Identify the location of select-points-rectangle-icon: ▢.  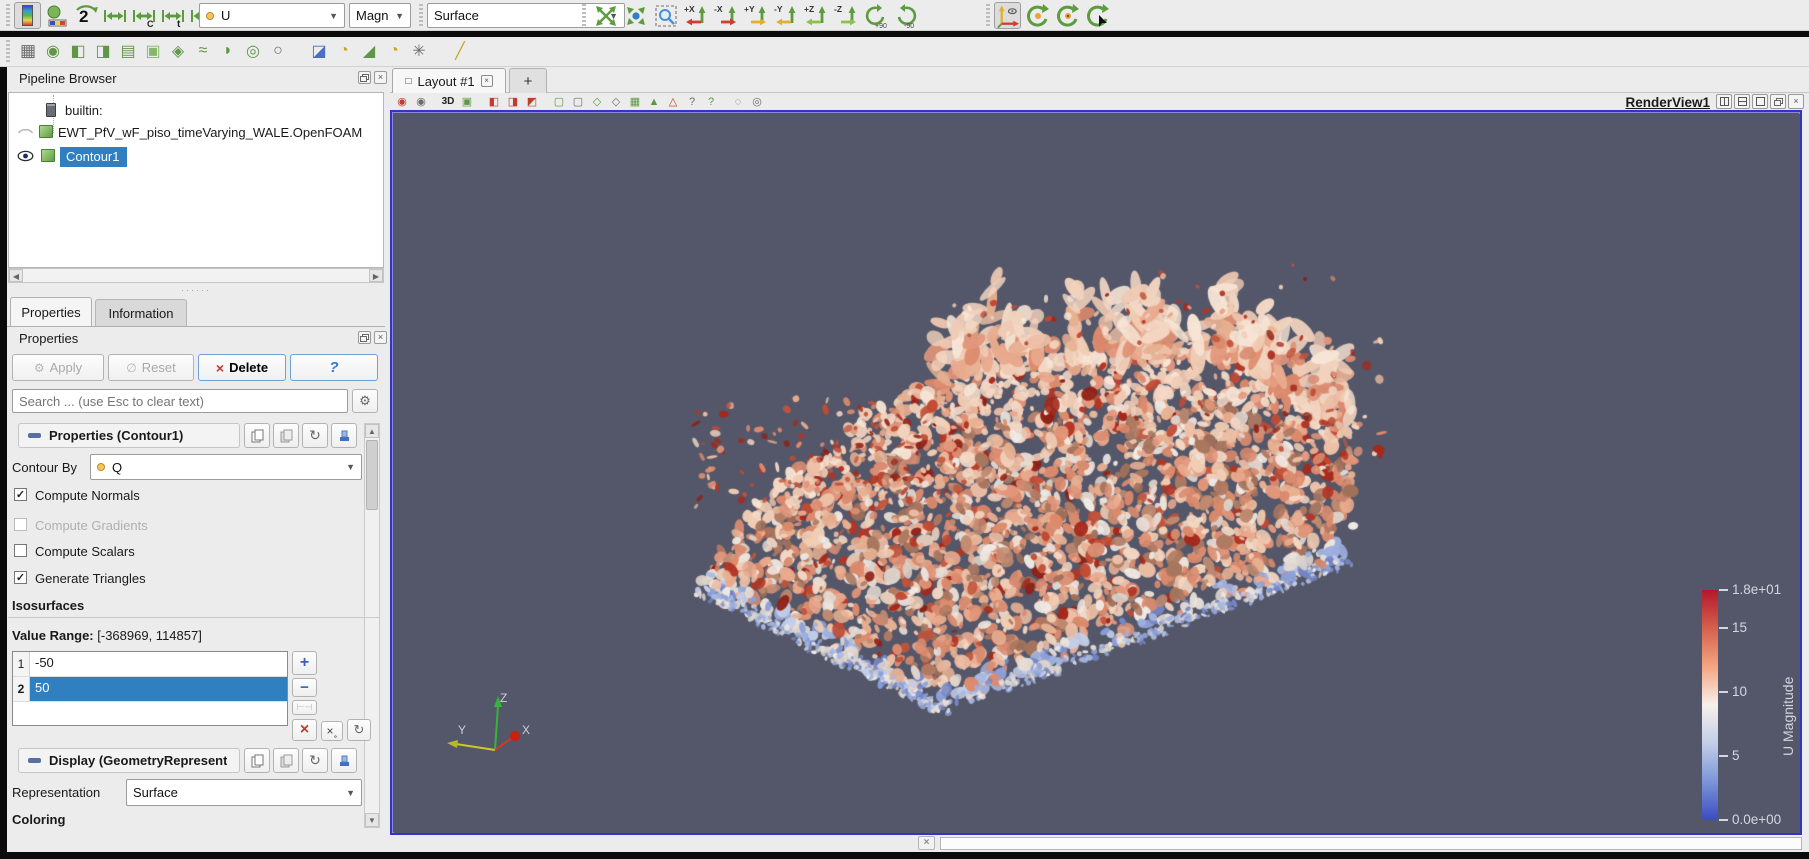
(578, 102).